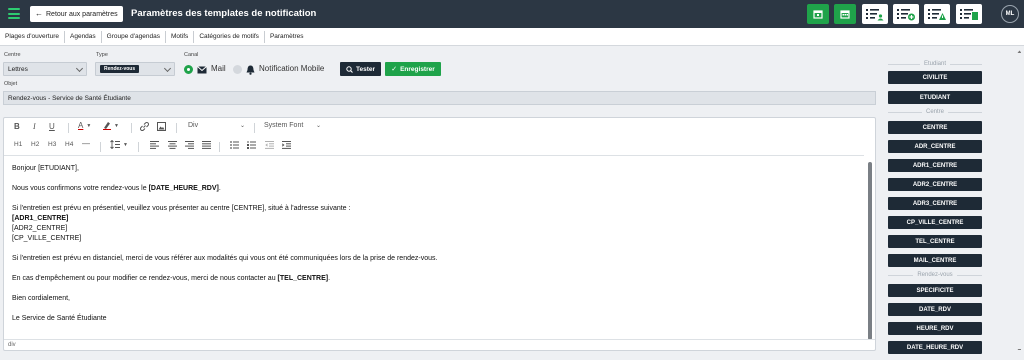  Describe the element at coordinates (191, 55) in the screenshot. I see `canal-label: Canal` at that location.